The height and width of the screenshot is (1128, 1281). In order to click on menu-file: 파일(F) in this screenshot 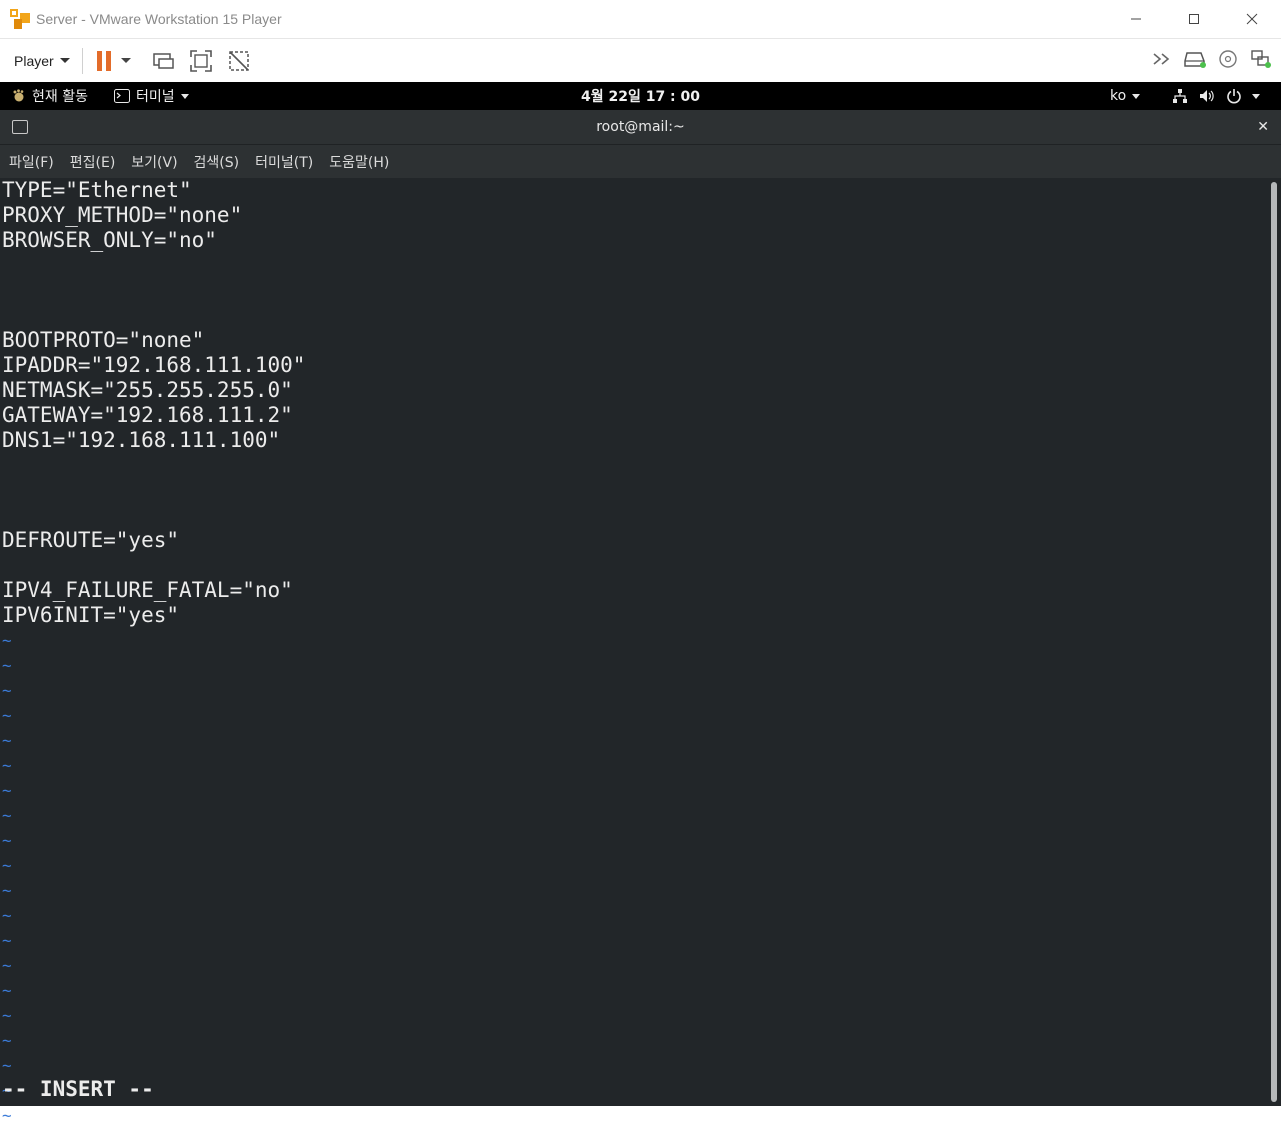, I will do `click(31, 162)`.